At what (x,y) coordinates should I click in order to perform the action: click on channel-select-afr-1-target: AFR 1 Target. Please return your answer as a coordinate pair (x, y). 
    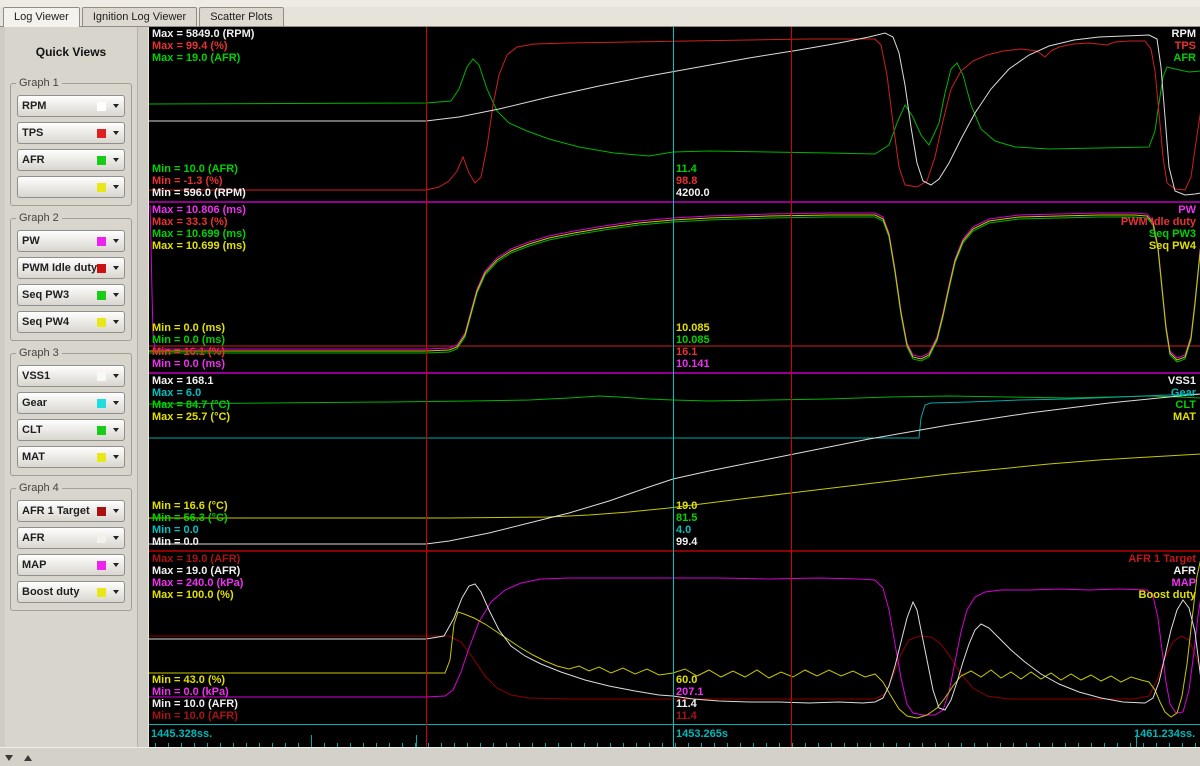
    Looking at the image, I should click on (71, 511).